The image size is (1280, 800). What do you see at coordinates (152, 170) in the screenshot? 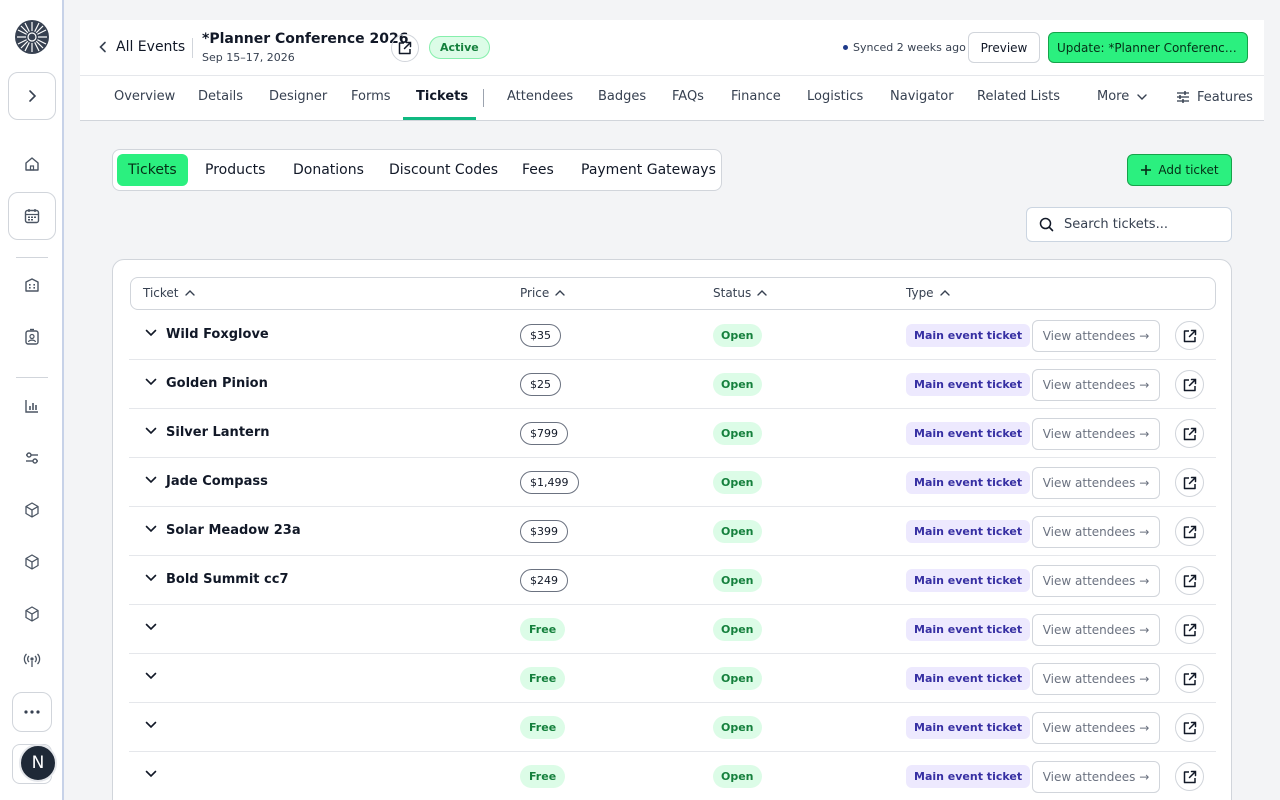
I see `subtab-tickets: Tickets` at bounding box center [152, 170].